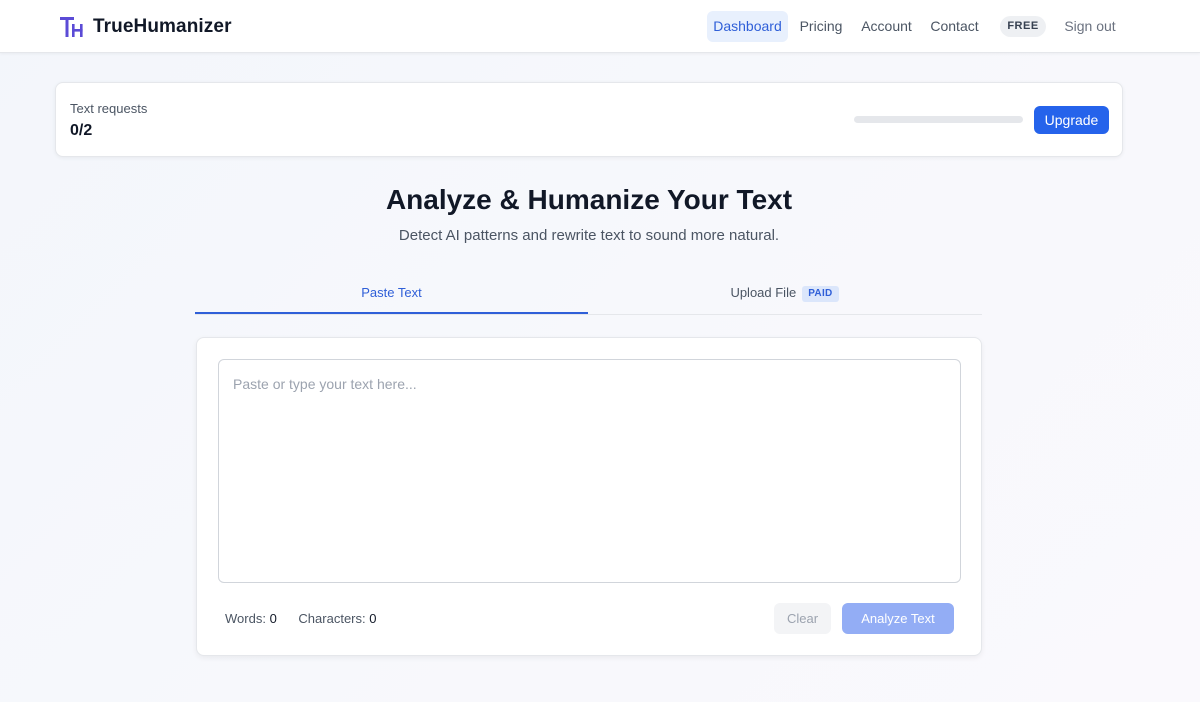  I want to click on usage-card: Text requests 0/2 Upgrade, so click(589, 119).